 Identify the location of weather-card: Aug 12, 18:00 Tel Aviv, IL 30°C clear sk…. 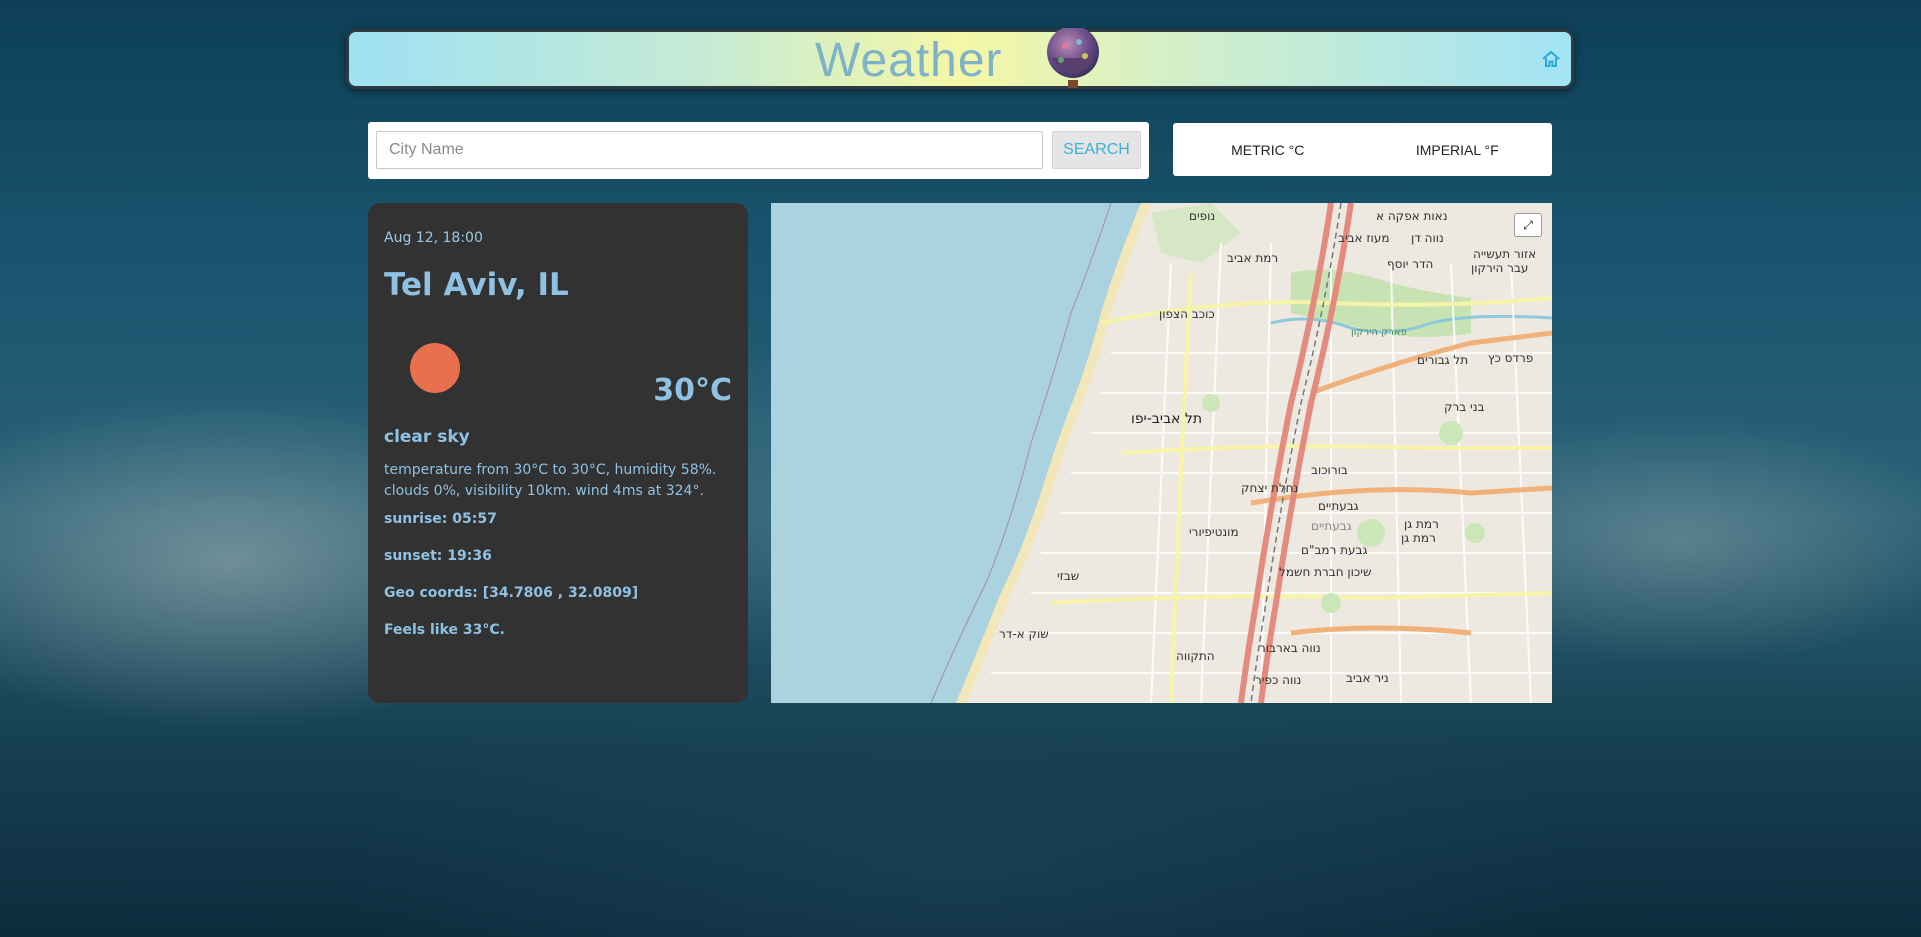
(558, 453).